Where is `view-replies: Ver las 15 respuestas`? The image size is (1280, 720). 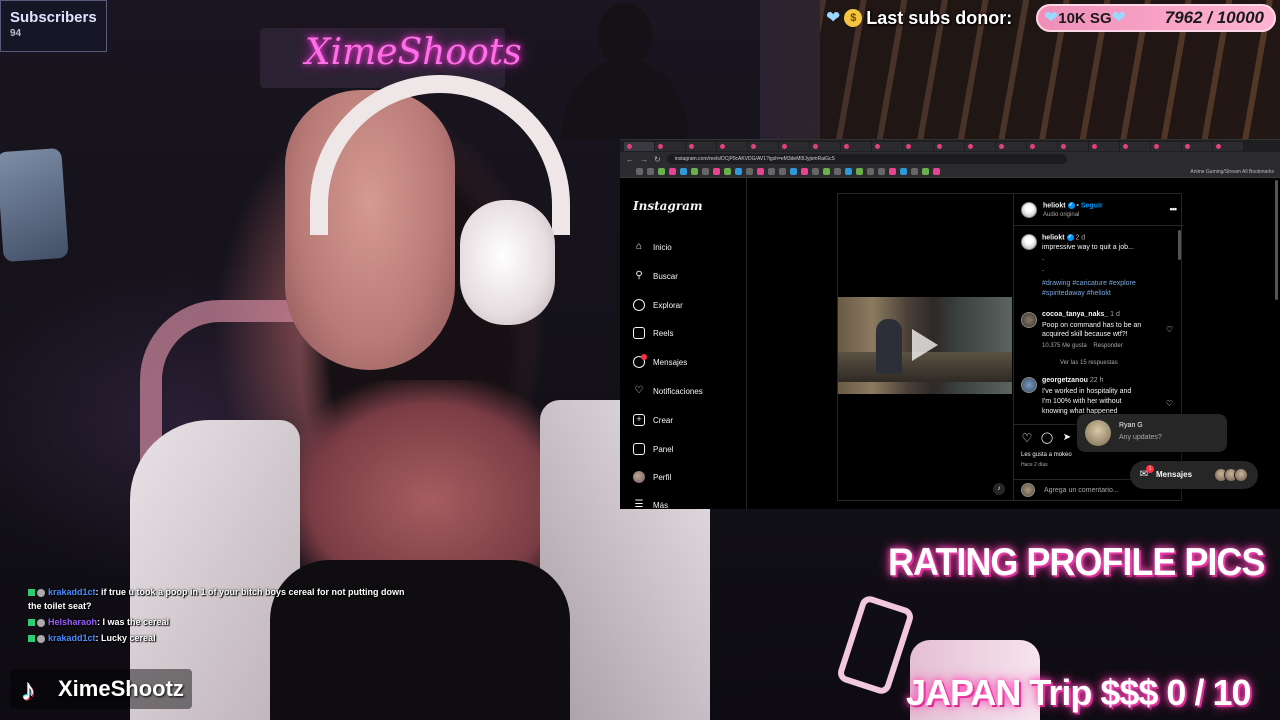
view-replies: Ver las 15 respuestas is located at coordinates (1089, 363).